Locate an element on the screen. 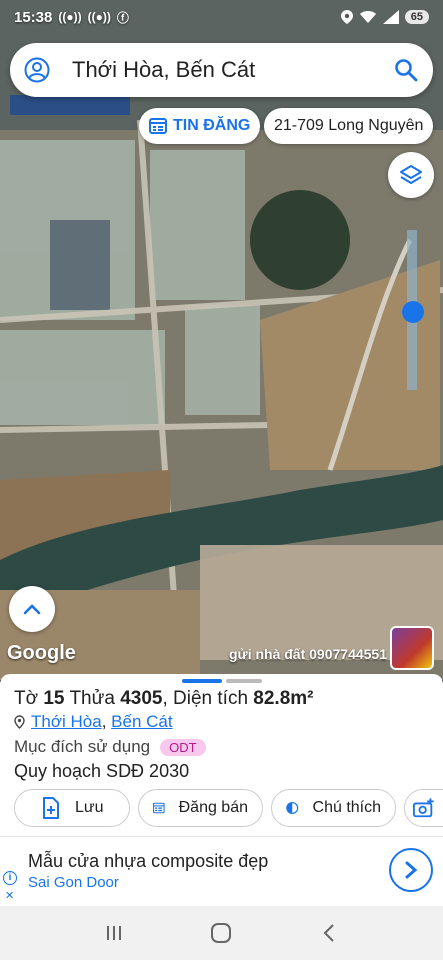  dien-tich-label: , Diện tích is located at coordinates (205, 698).